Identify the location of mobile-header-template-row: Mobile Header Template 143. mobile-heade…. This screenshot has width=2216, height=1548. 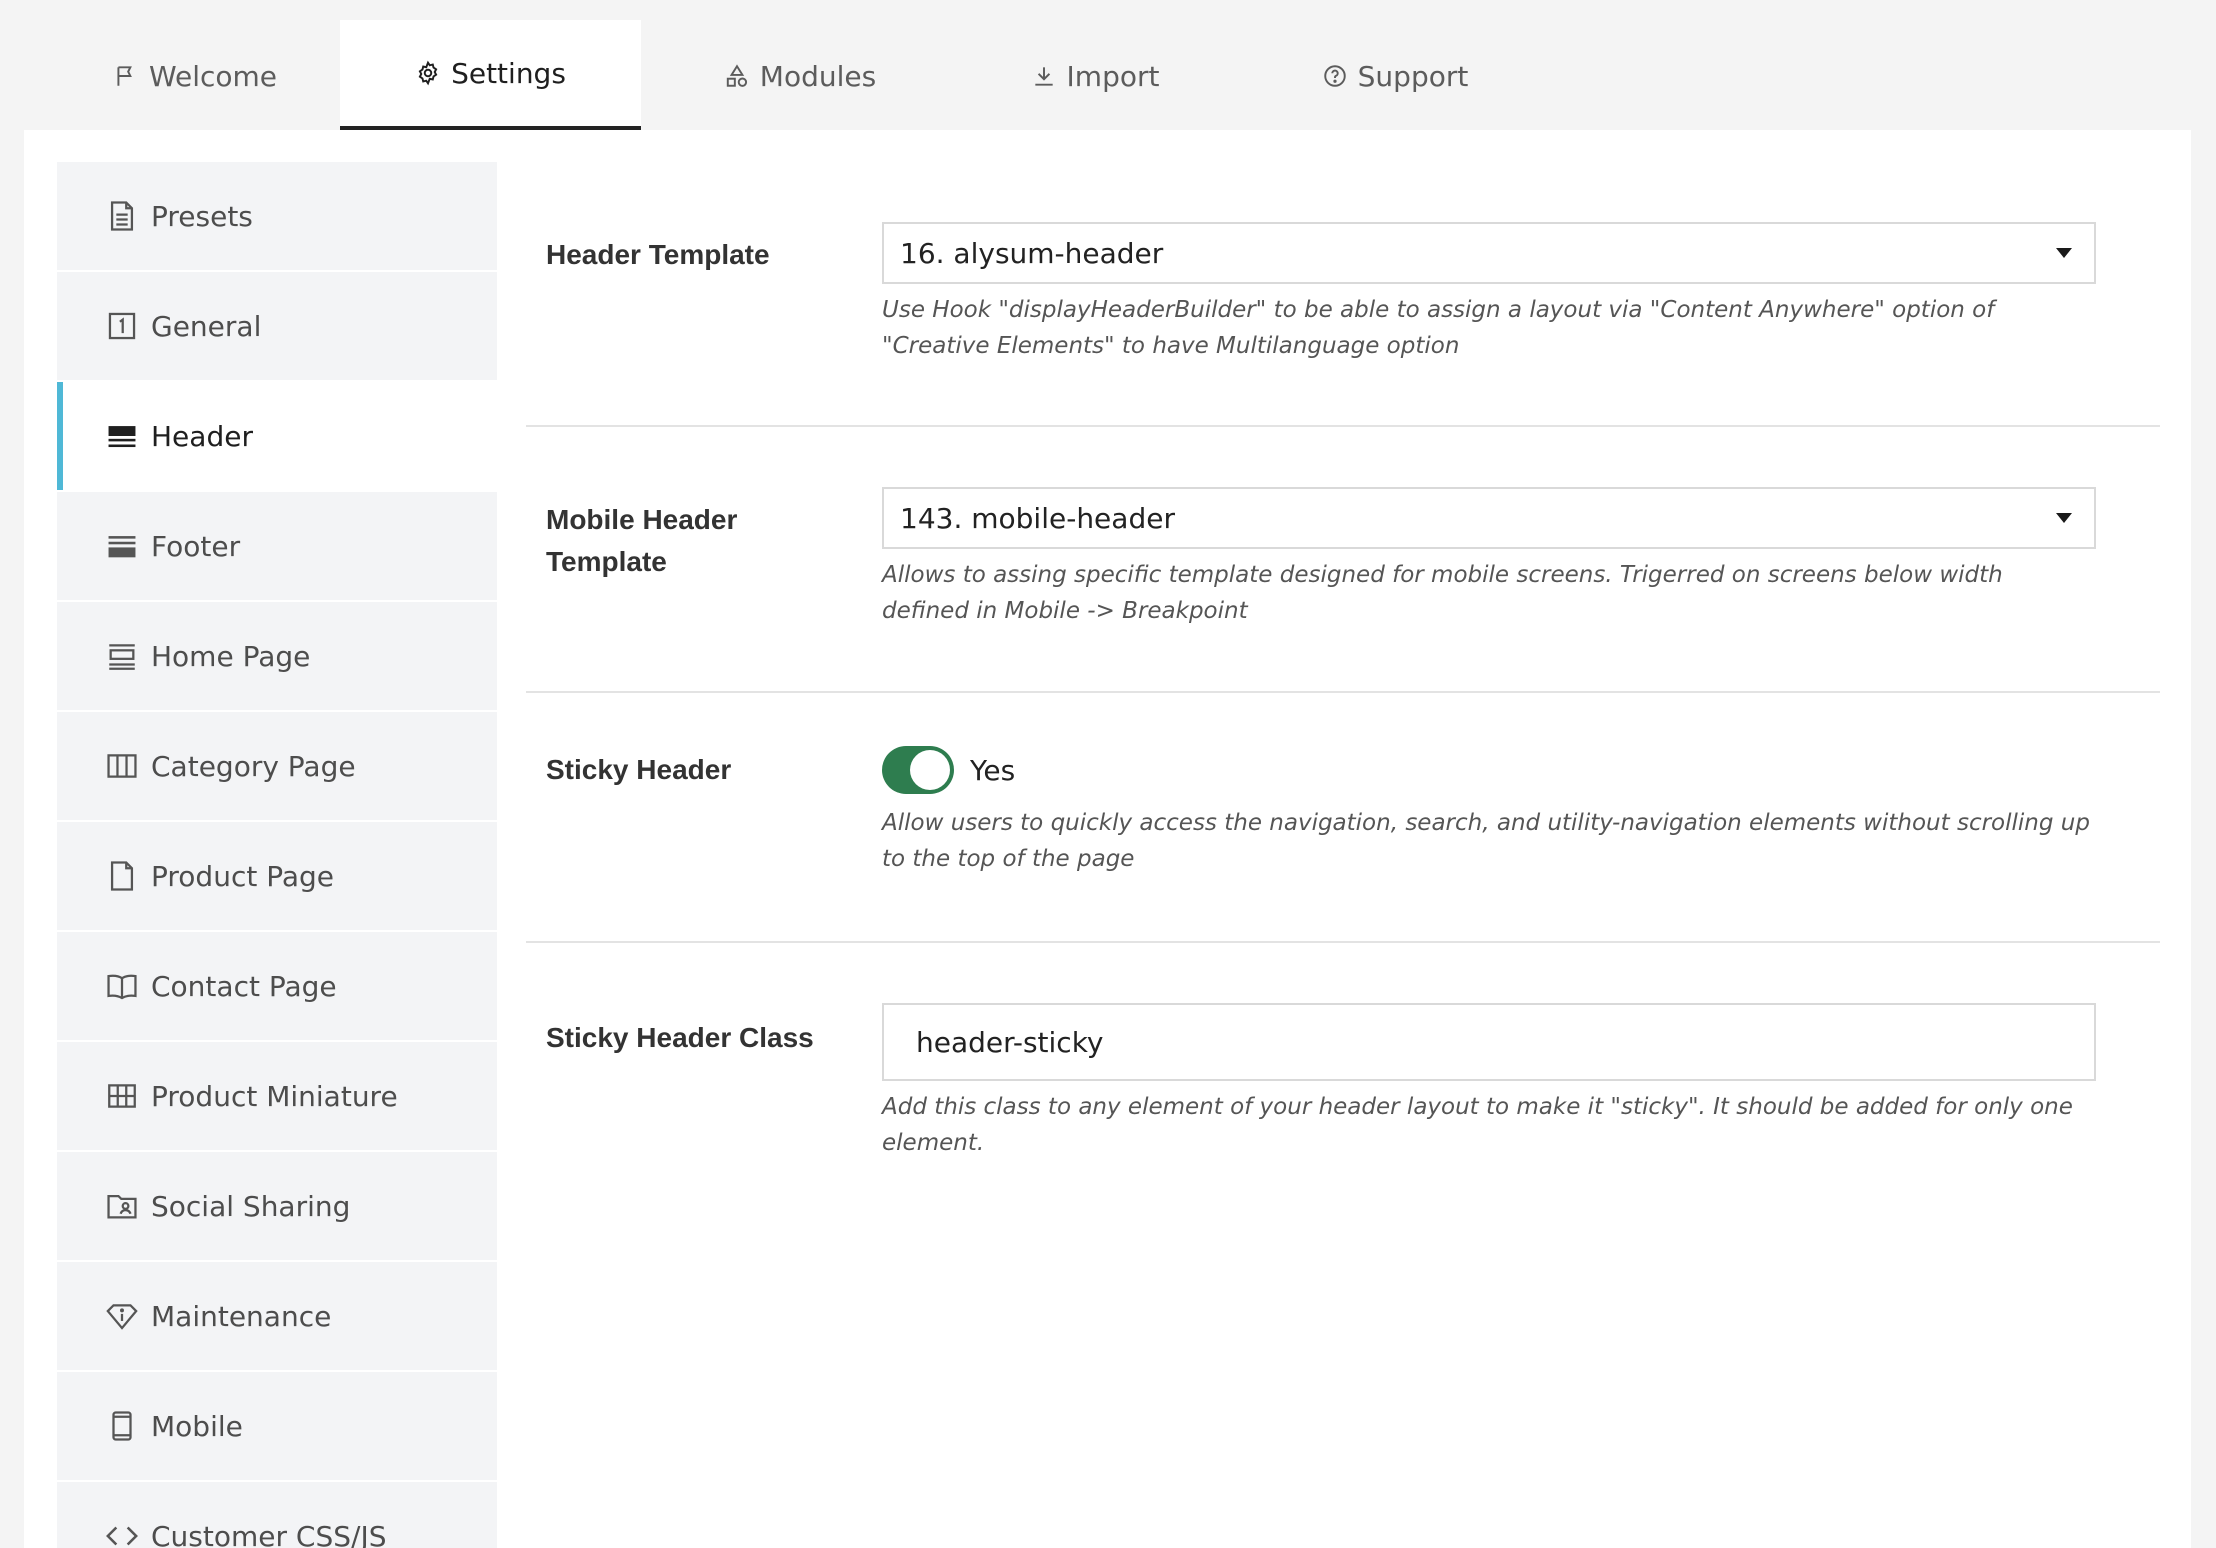
(1343, 560).